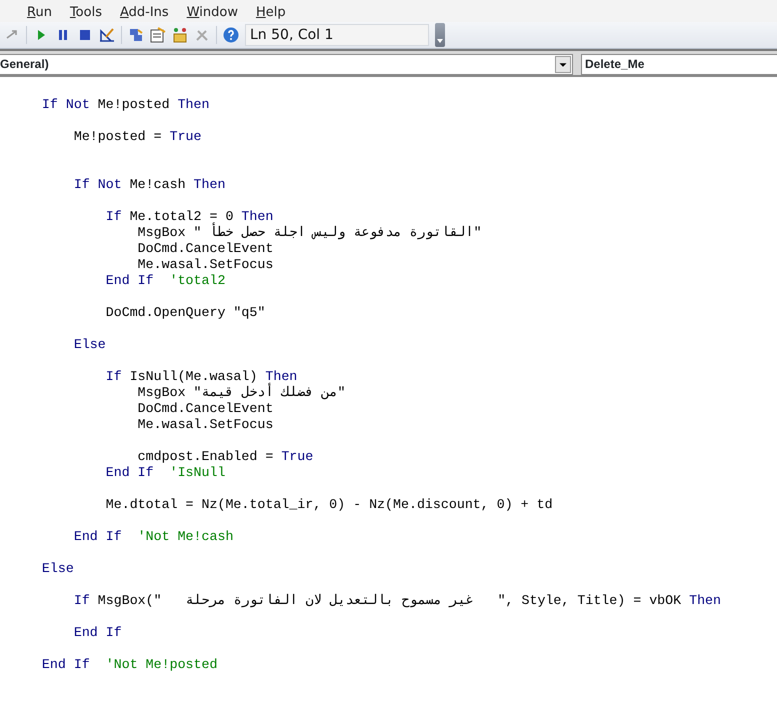 Image resolution: width=777 pixels, height=701 pixels. I want to click on code-text: DoCmd.OpenQuery "q5", so click(185, 312).